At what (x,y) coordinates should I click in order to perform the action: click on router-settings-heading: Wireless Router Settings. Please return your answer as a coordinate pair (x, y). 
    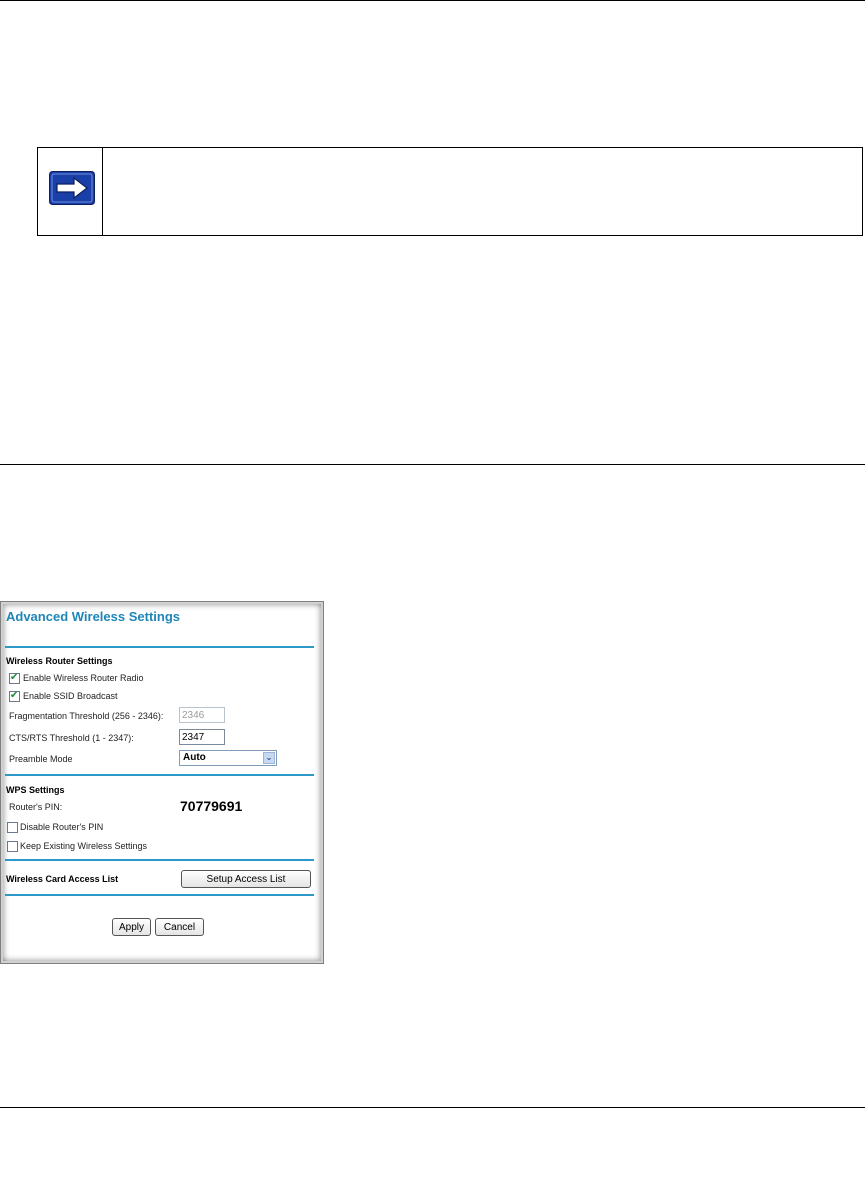
    Looking at the image, I should click on (59, 661).